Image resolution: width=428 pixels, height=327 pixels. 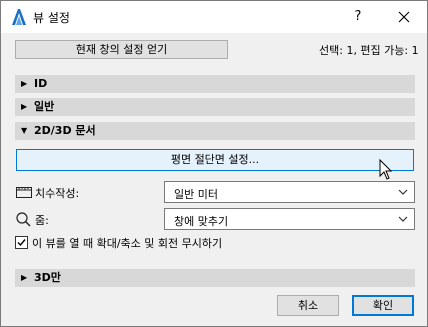 I want to click on title-bar: 뷰 설정 ?, so click(x=214, y=17).